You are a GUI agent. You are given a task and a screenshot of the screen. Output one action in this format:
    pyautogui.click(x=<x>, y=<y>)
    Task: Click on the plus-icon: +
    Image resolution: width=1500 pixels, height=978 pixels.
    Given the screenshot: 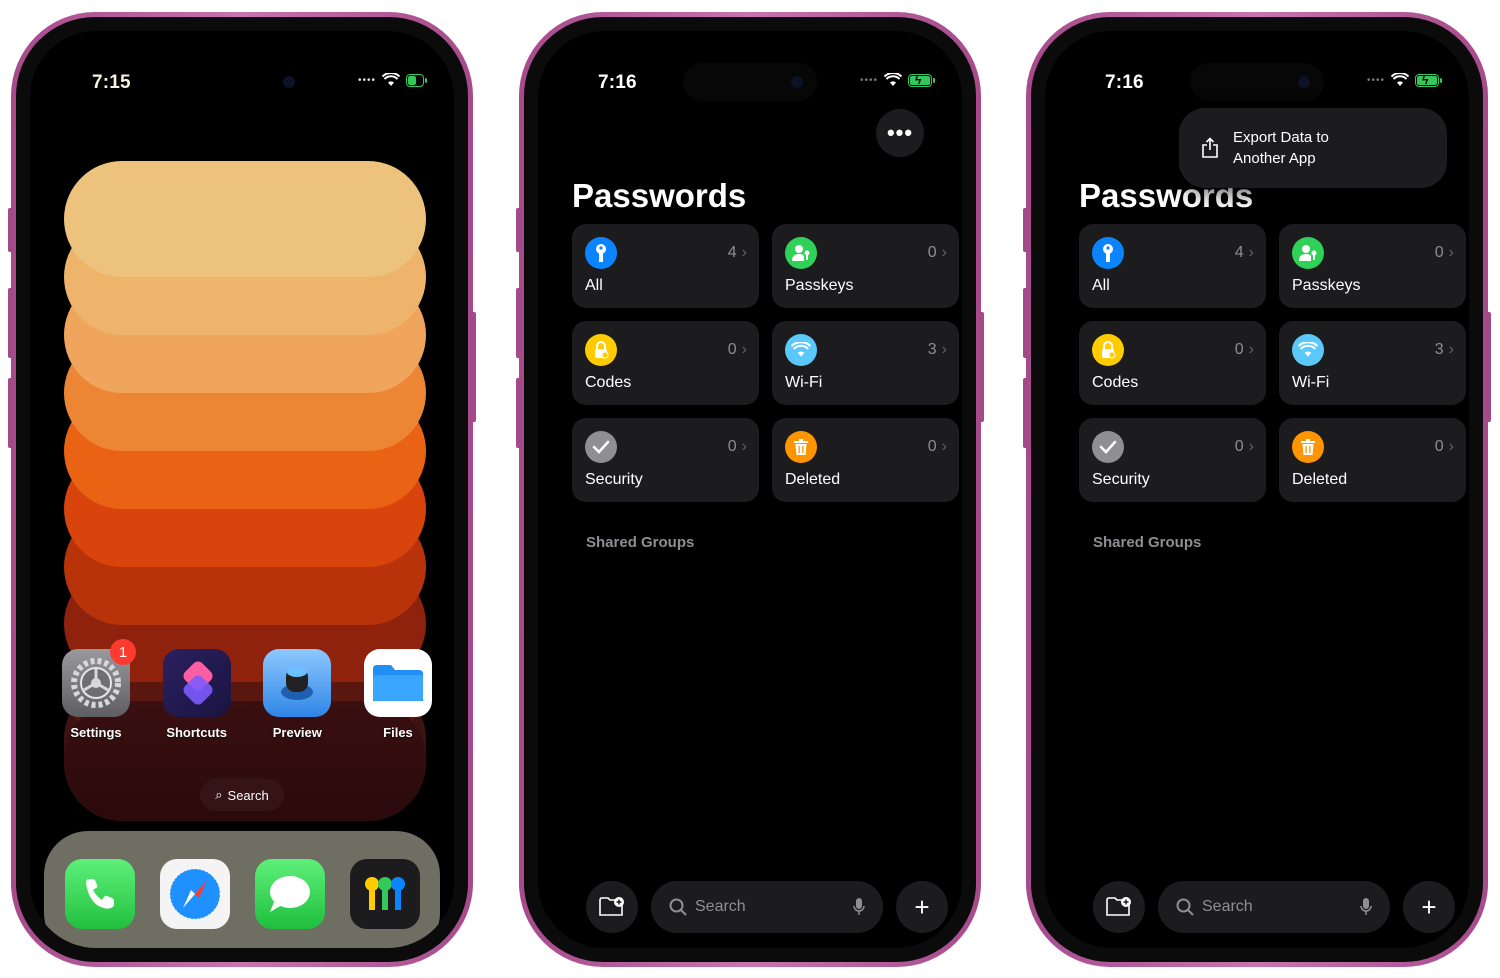 What is the action you would take?
    pyautogui.click(x=922, y=906)
    